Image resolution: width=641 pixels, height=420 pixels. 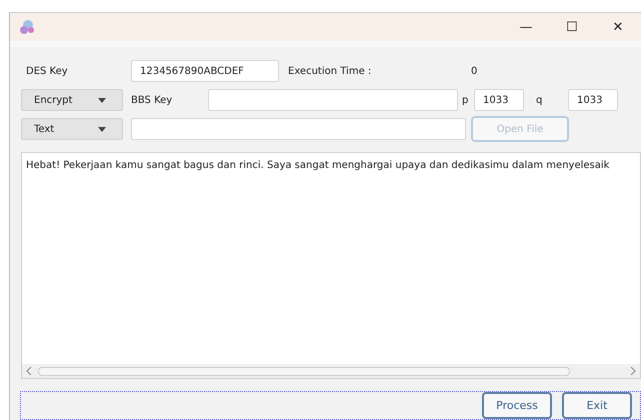 What do you see at coordinates (618, 27) in the screenshot?
I see `close-button: ✕` at bounding box center [618, 27].